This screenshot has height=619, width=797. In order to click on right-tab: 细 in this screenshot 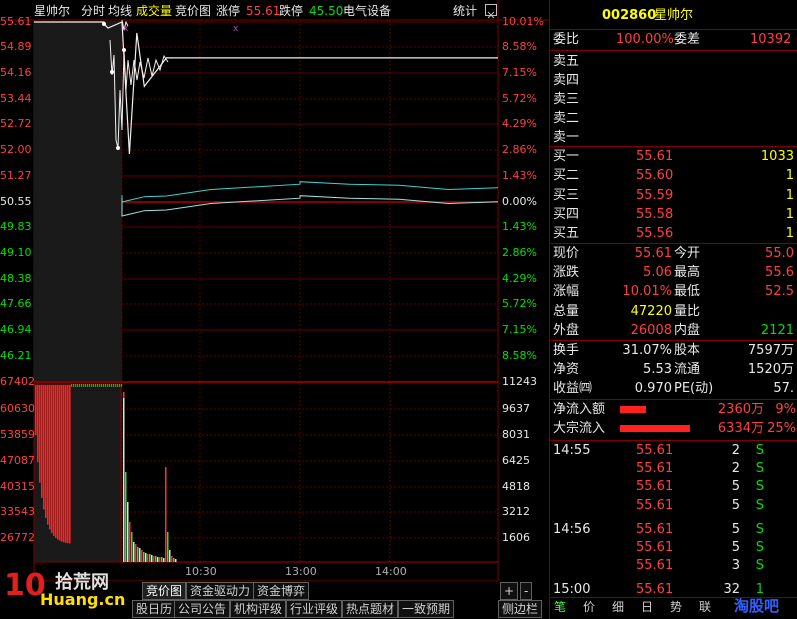, I will do `click(618, 607)`.